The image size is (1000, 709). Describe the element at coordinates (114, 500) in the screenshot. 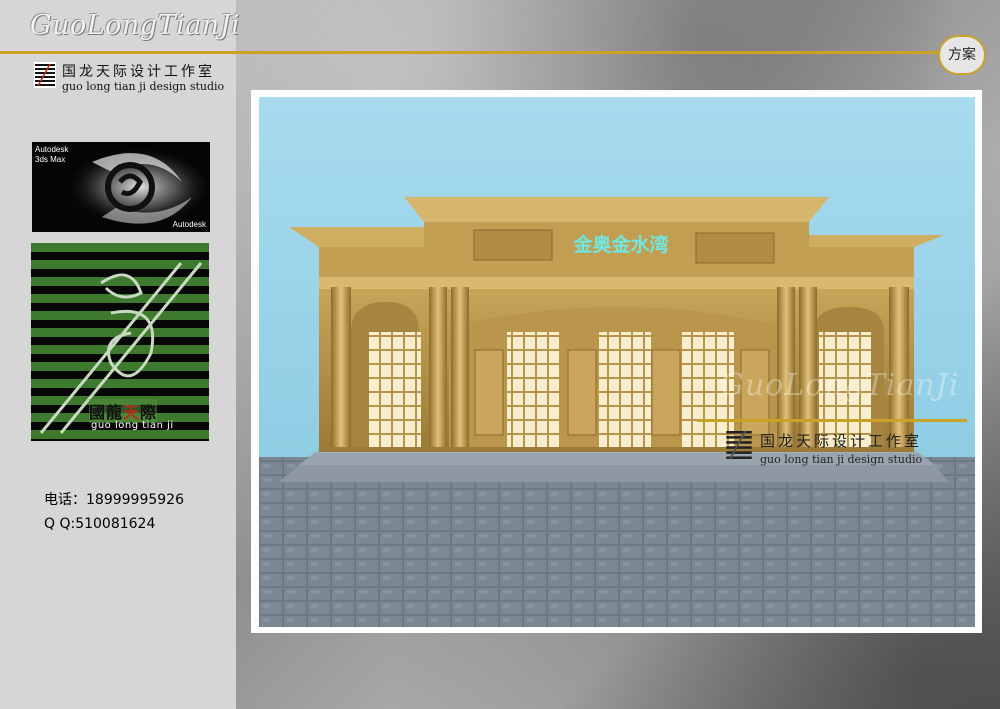

I see `contact-phone: 电话：18999995926` at that location.